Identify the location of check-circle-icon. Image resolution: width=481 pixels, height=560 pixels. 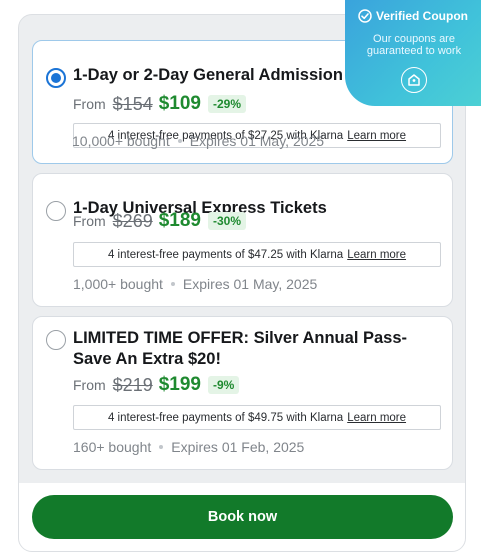
(365, 16).